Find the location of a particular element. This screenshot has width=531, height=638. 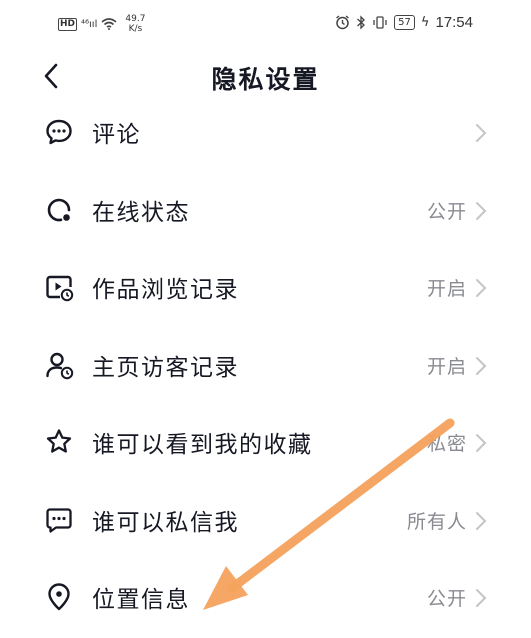

row-label: 主页访客记录 is located at coordinates (165, 367).